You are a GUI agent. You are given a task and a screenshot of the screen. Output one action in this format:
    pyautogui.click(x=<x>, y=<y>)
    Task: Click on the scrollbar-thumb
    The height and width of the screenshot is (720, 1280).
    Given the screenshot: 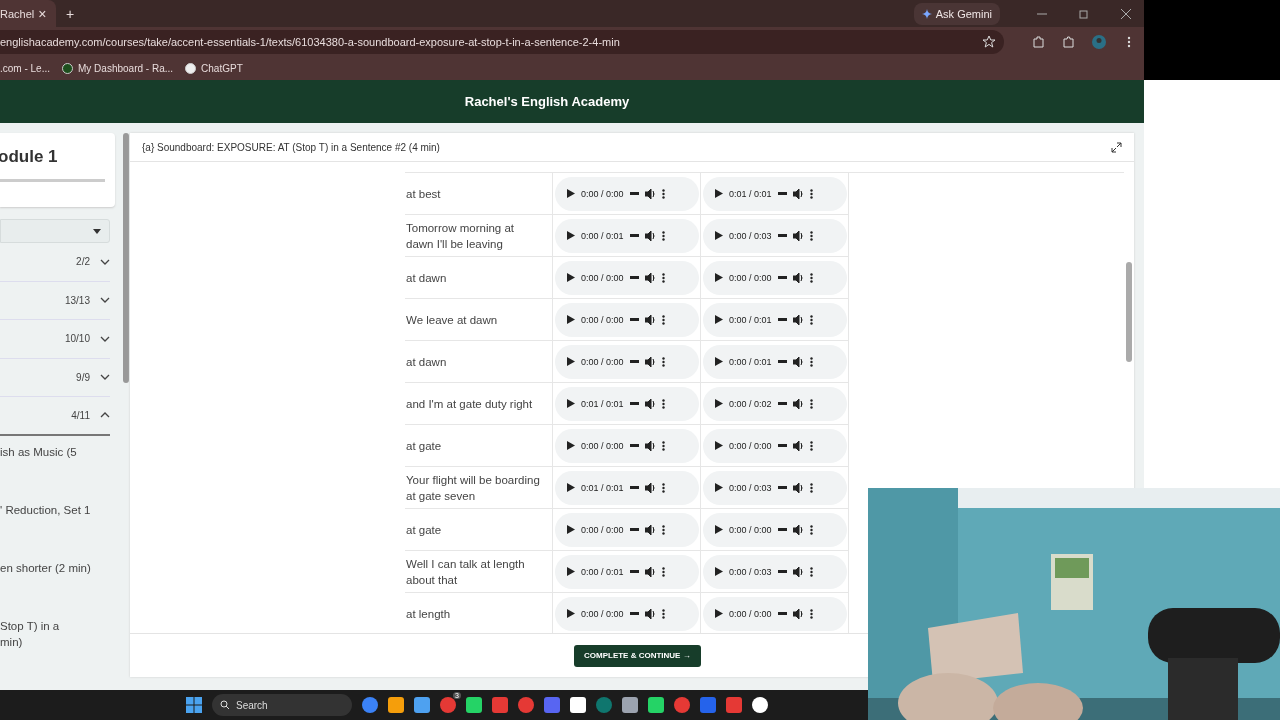 What is the action you would take?
    pyautogui.click(x=126, y=258)
    